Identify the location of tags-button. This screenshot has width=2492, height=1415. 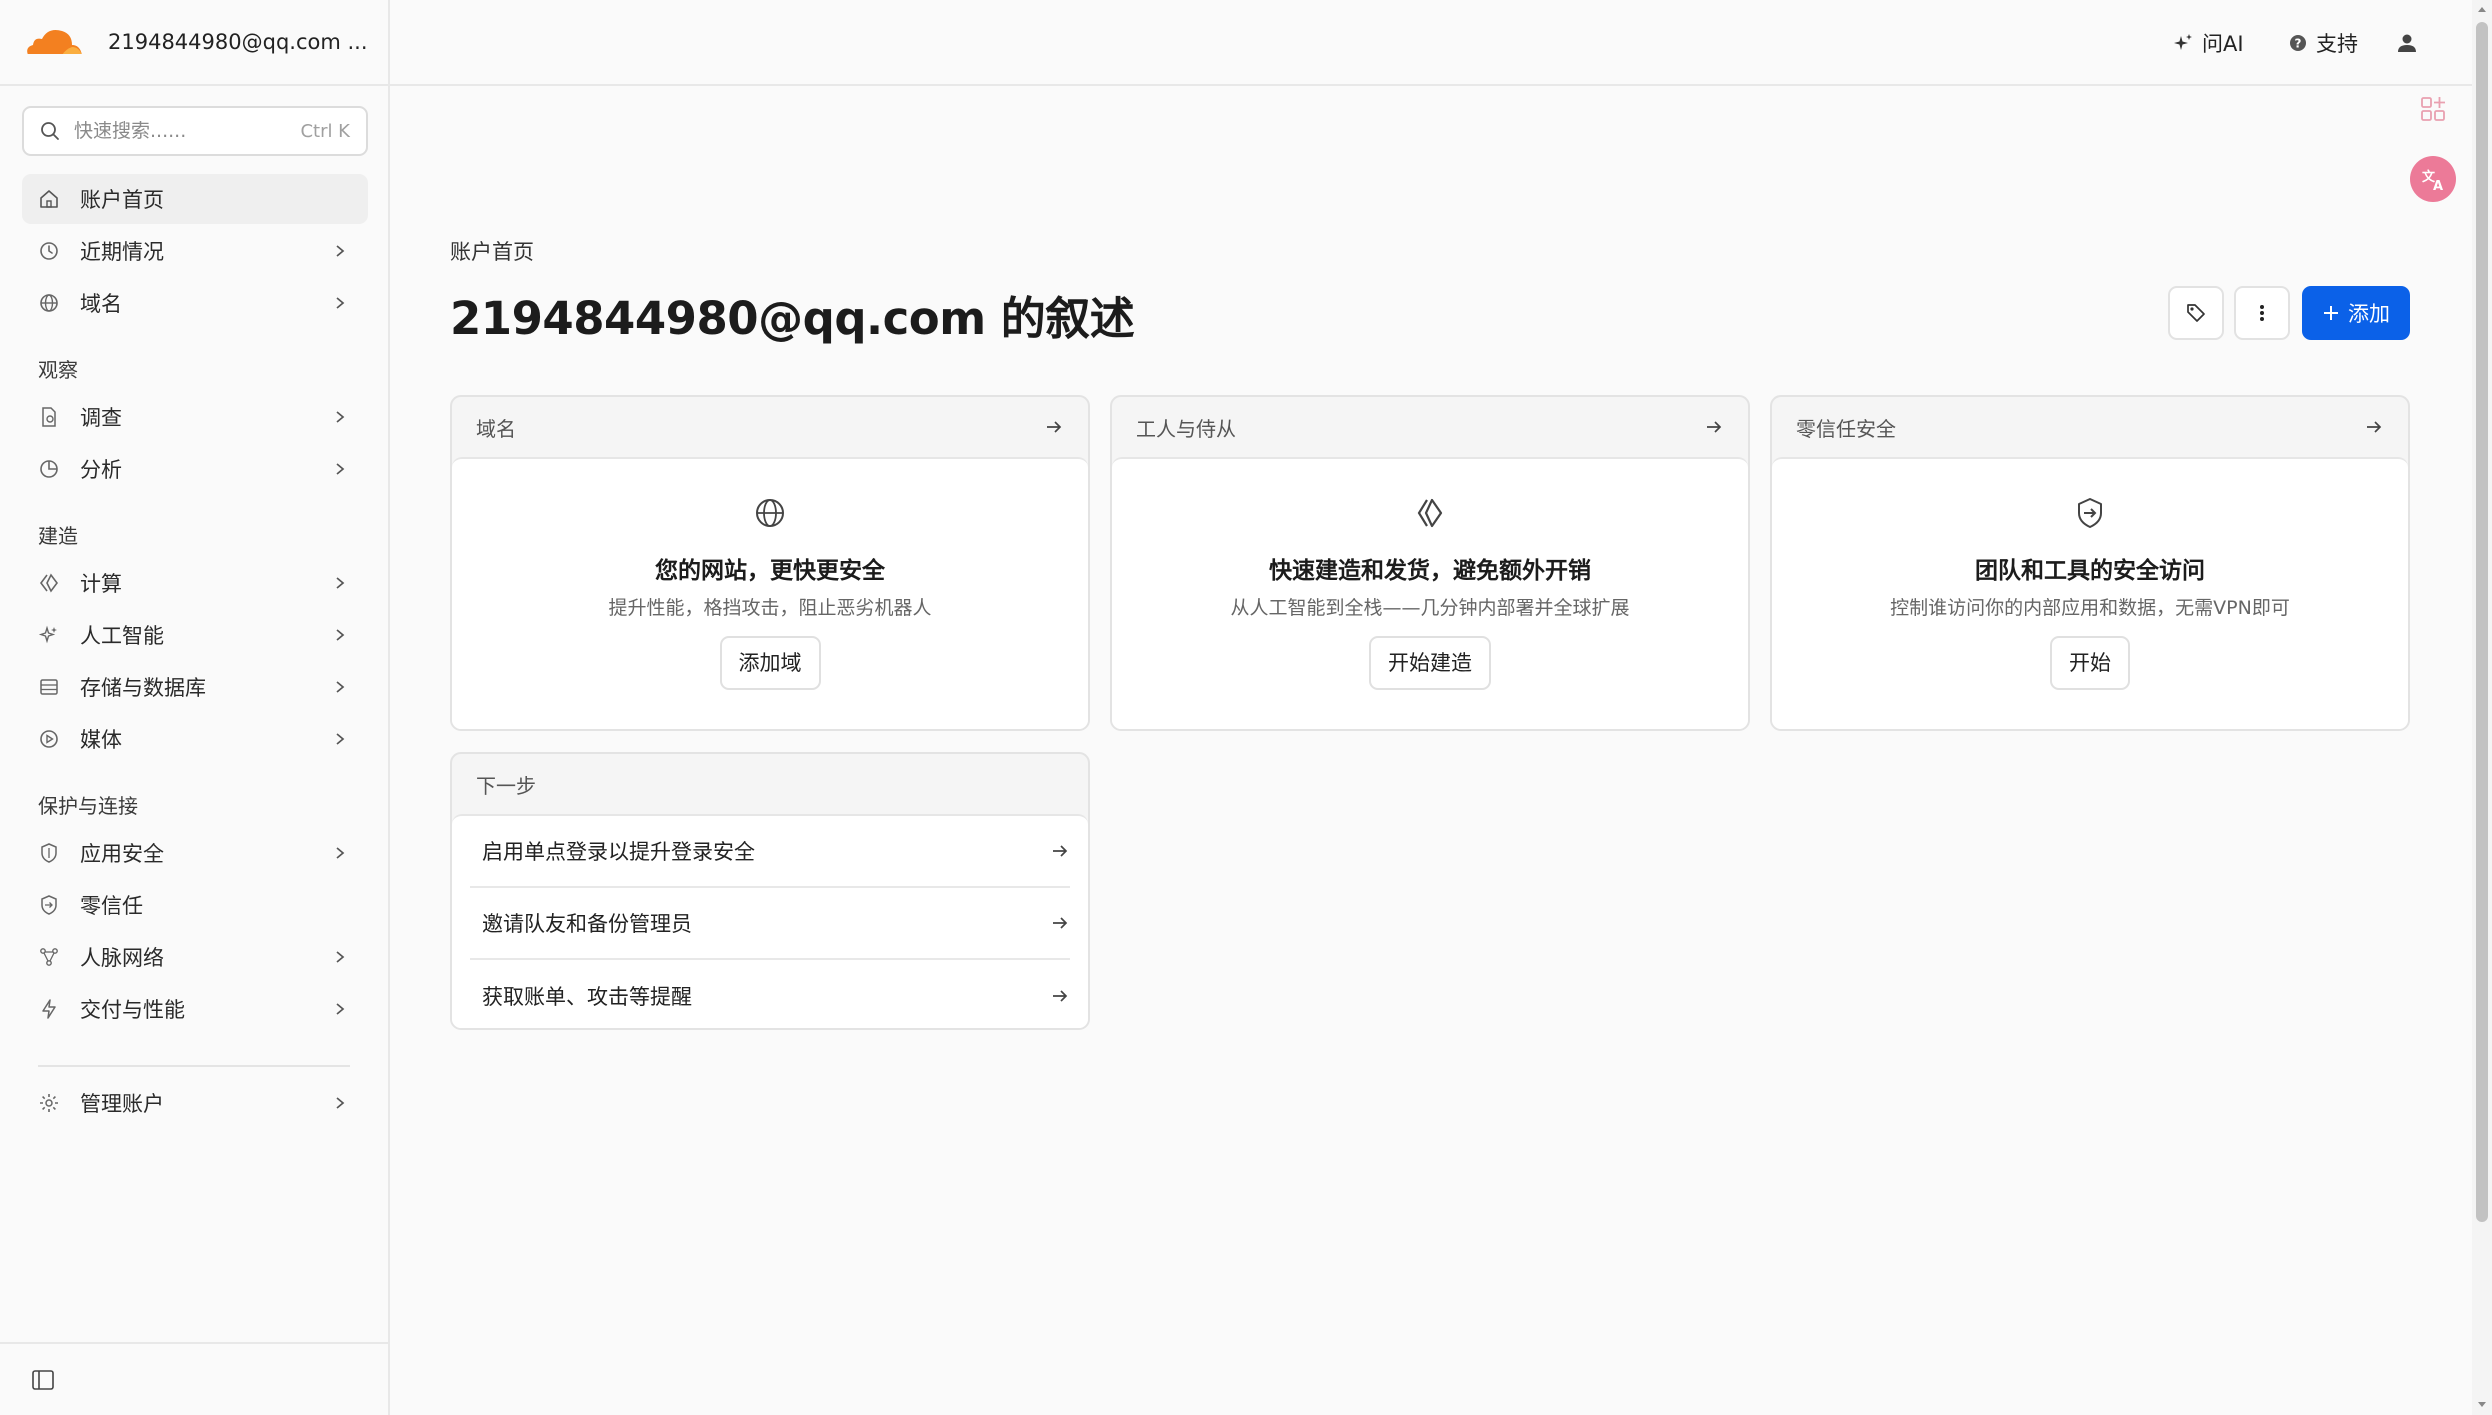
(2196, 313).